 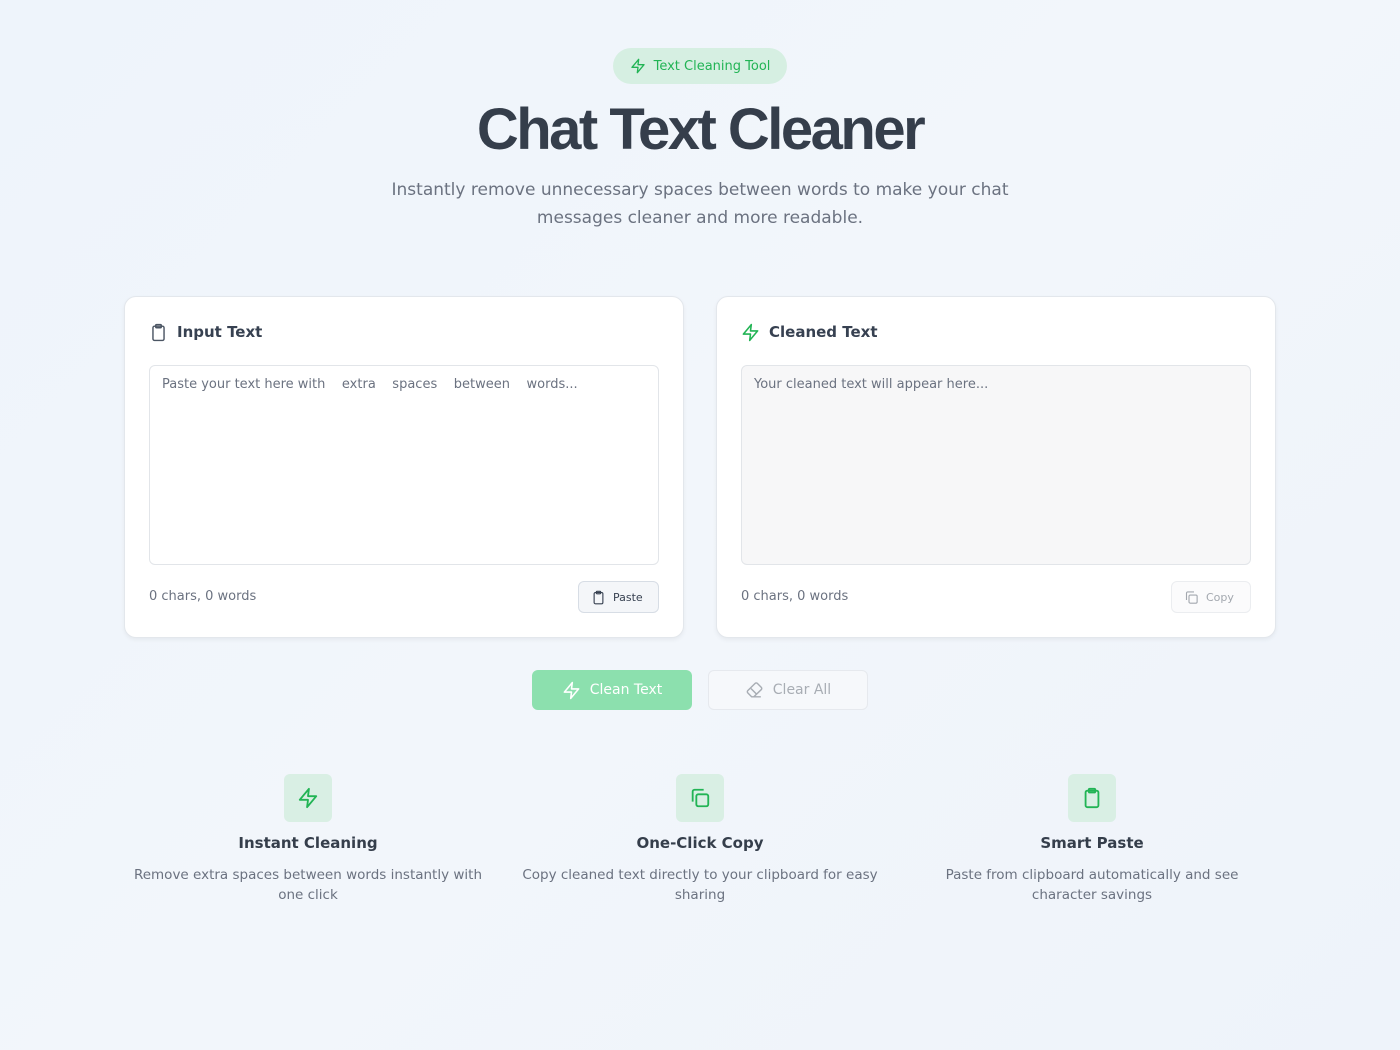 I want to click on eraser-icon, so click(x=754, y=689).